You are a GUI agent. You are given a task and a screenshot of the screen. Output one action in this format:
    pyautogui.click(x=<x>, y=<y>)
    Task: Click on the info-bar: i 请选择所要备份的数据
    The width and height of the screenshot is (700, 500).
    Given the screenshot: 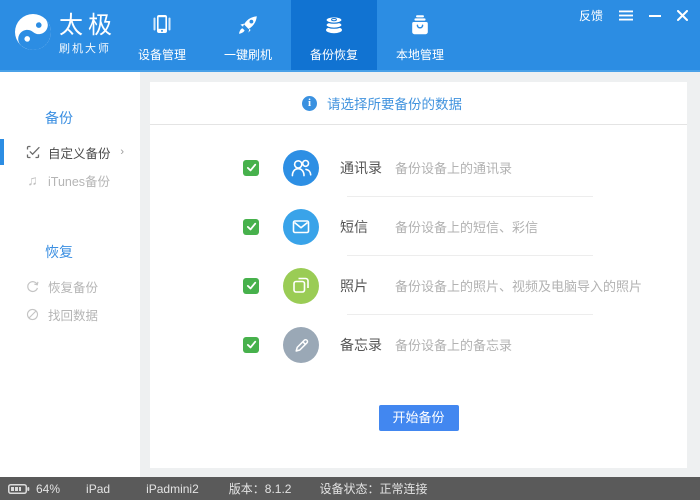 What is the action you would take?
    pyautogui.click(x=418, y=103)
    